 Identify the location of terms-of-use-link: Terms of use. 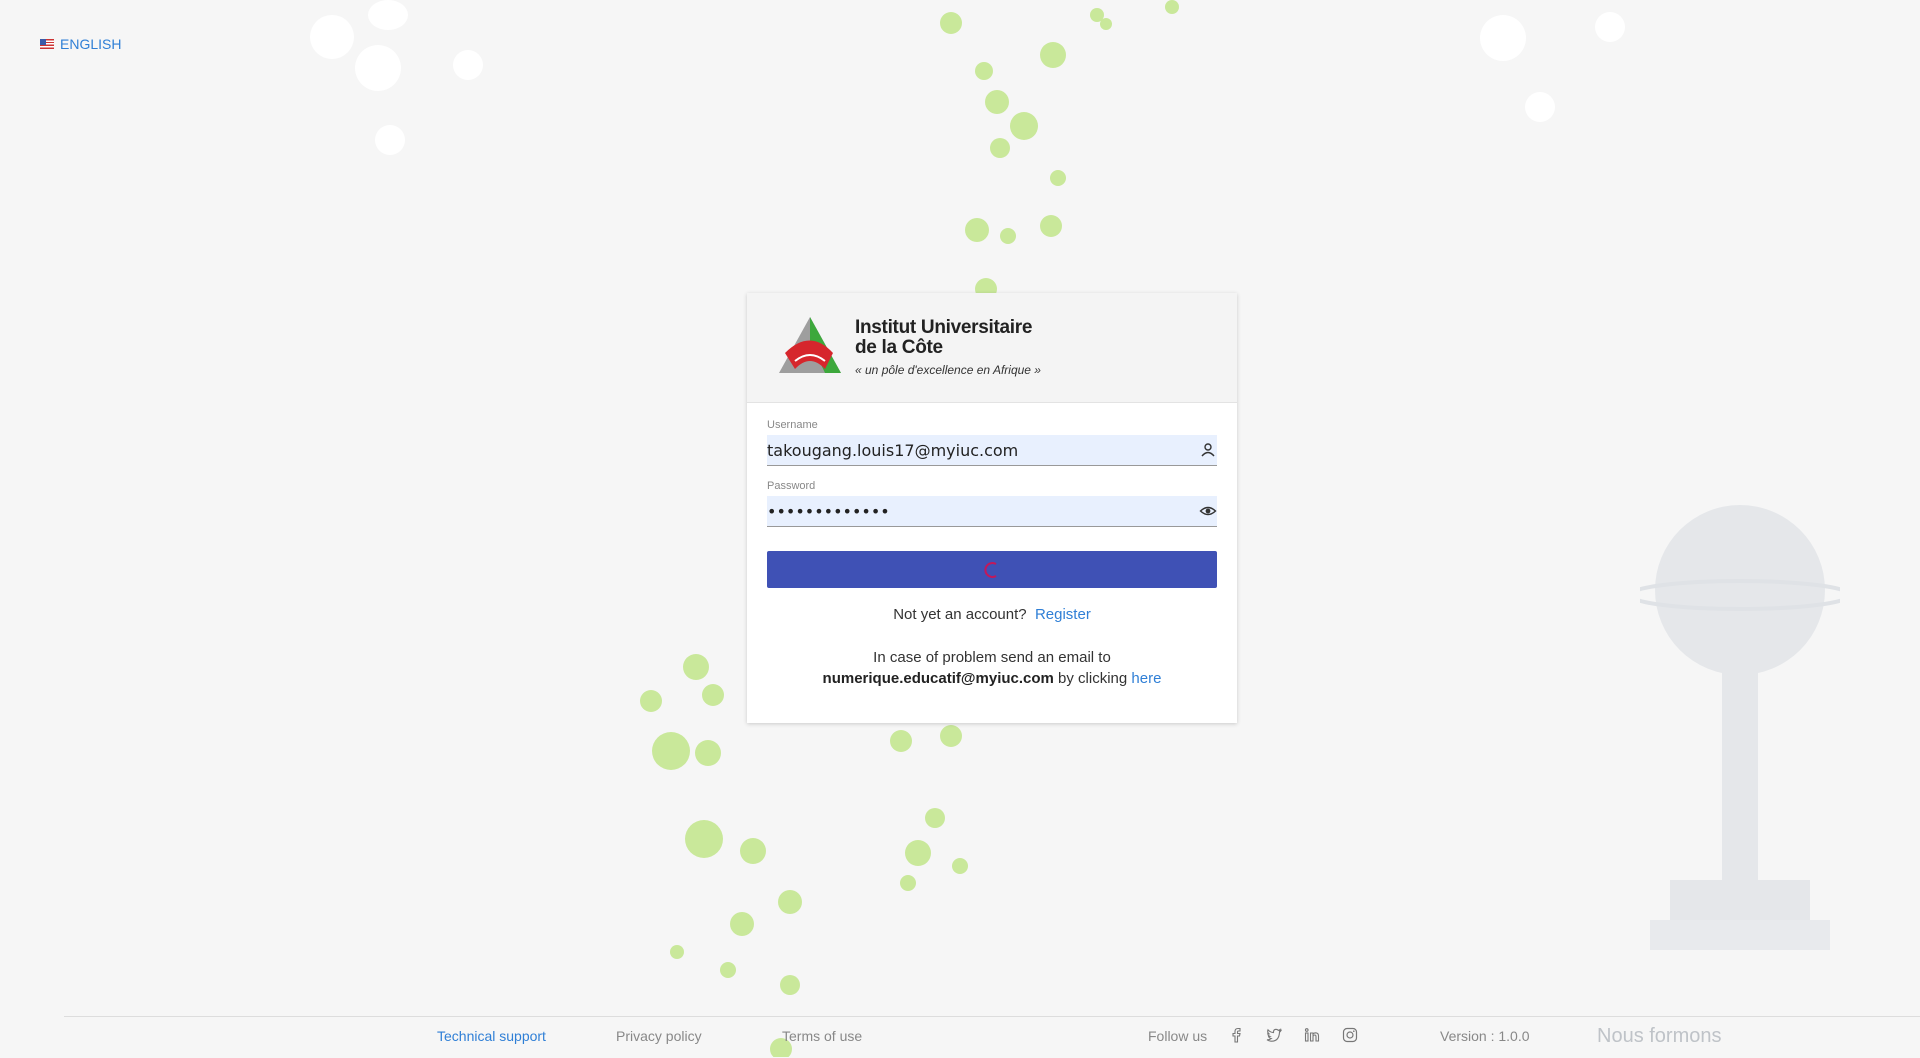
(822, 1036).